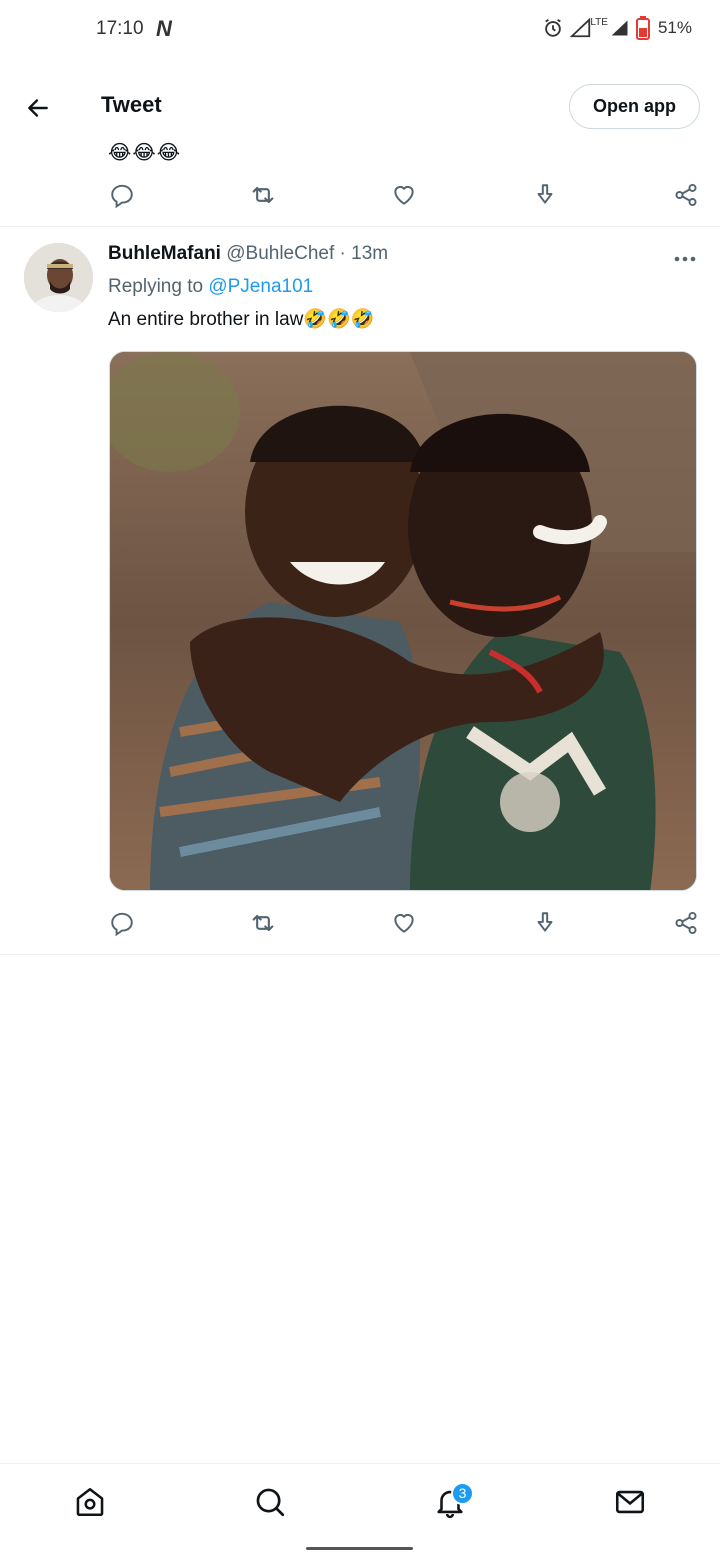  Describe the element at coordinates (156, 286) in the screenshot. I see `replying-prefix: Replying to` at that location.